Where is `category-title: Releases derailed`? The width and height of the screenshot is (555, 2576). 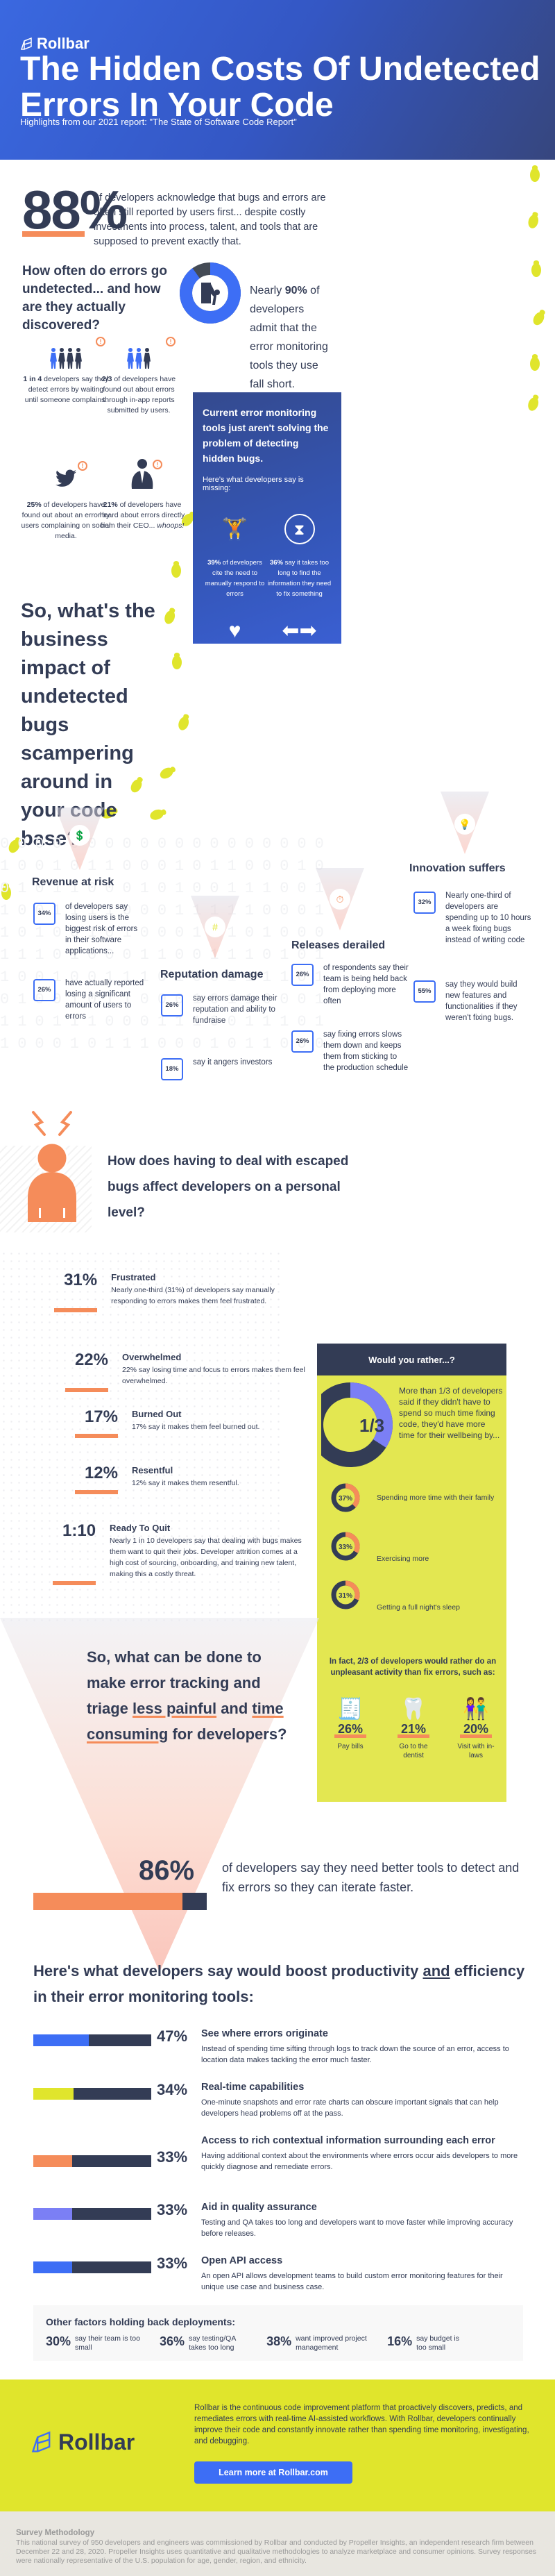
category-title: Releases derailed is located at coordinates (338, 945).